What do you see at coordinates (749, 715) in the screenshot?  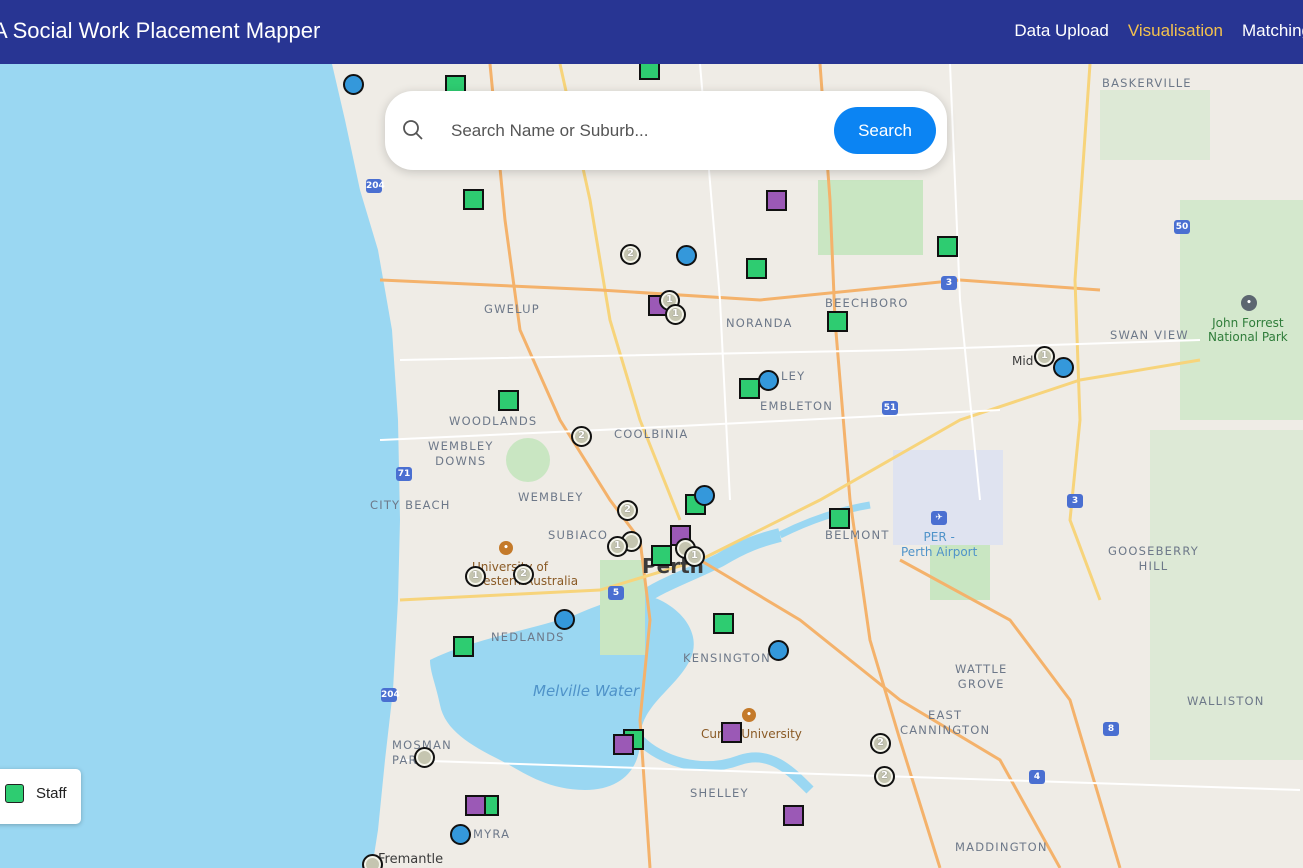 I see `university-icon-curtin: •` at bounding box center [749, 715].